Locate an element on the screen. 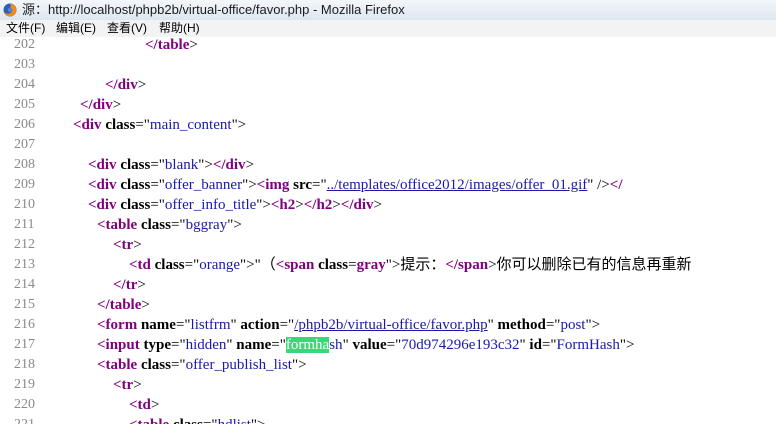 This screenshot has height=424, width=776. value-token: blank is located at coordinates (181, 165).